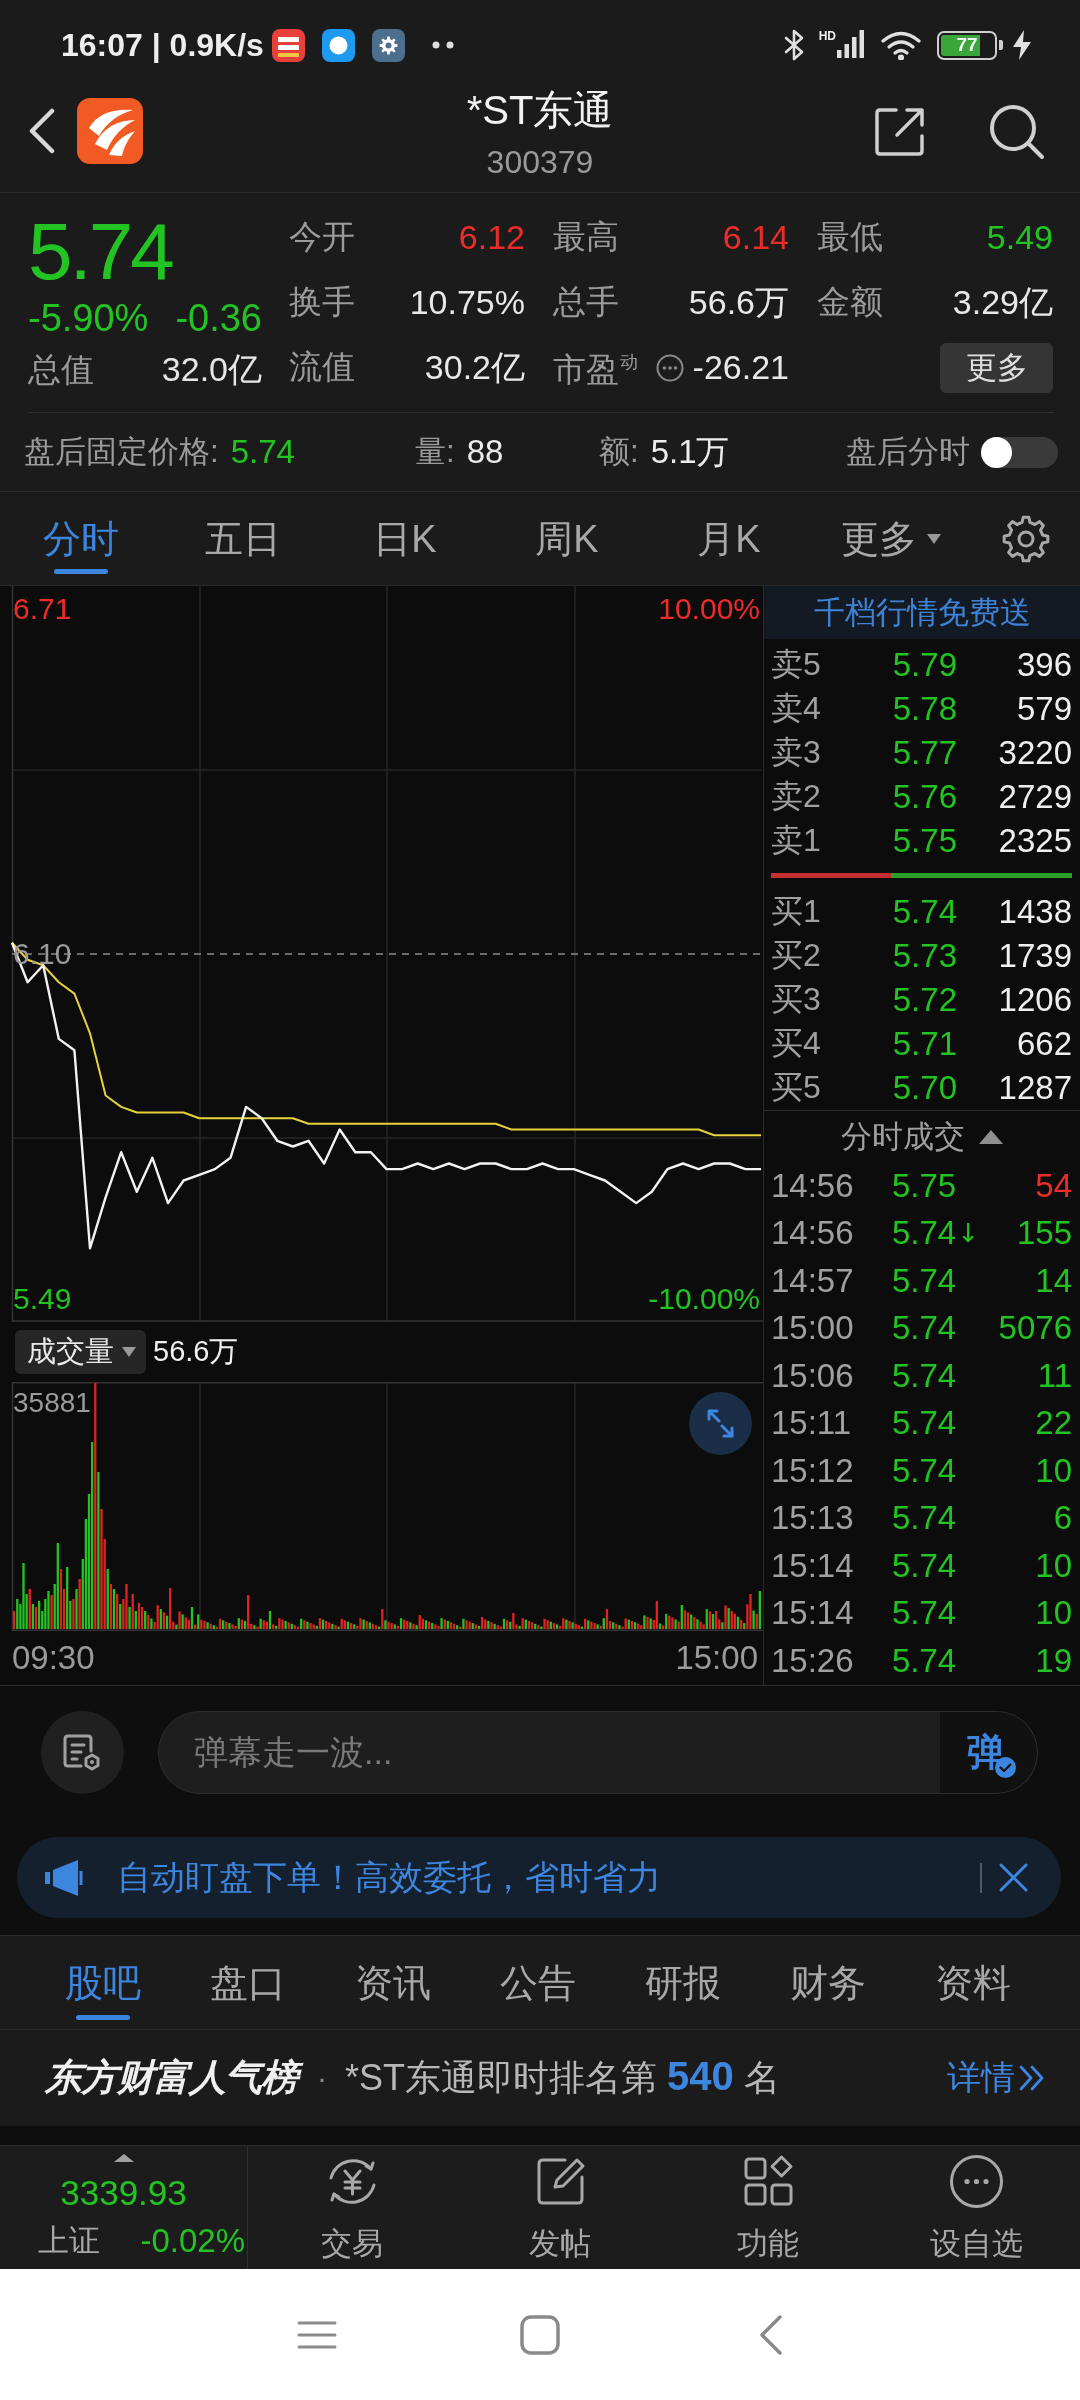 This screenshot has width=1080, height=2400. Describe the element at coordinates (491, 237) in the screenshot. I see `stat-value: 6.12` at that location.